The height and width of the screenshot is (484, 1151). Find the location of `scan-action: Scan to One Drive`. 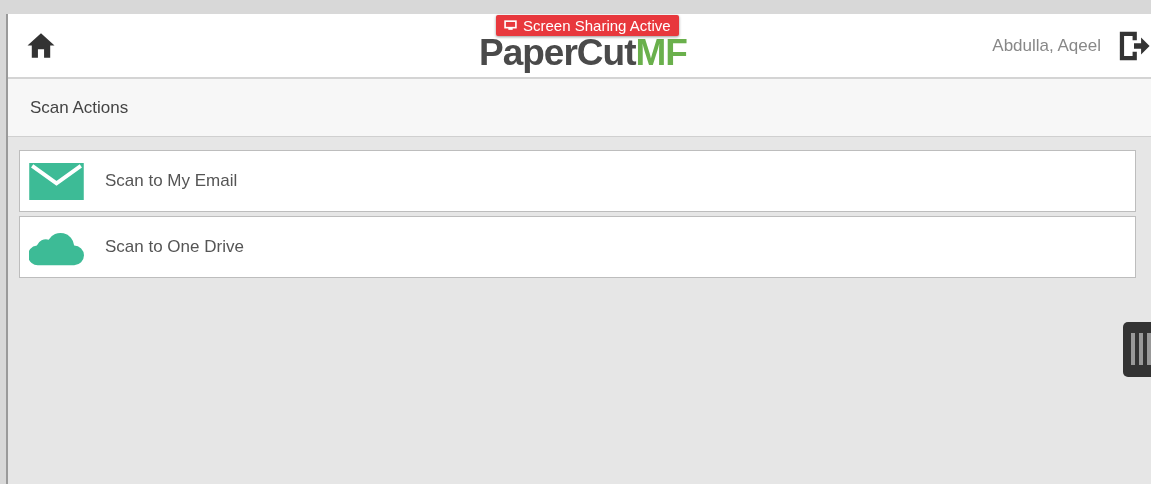

scan-action: Scan to One Drive is located at coordinates (577, 247).